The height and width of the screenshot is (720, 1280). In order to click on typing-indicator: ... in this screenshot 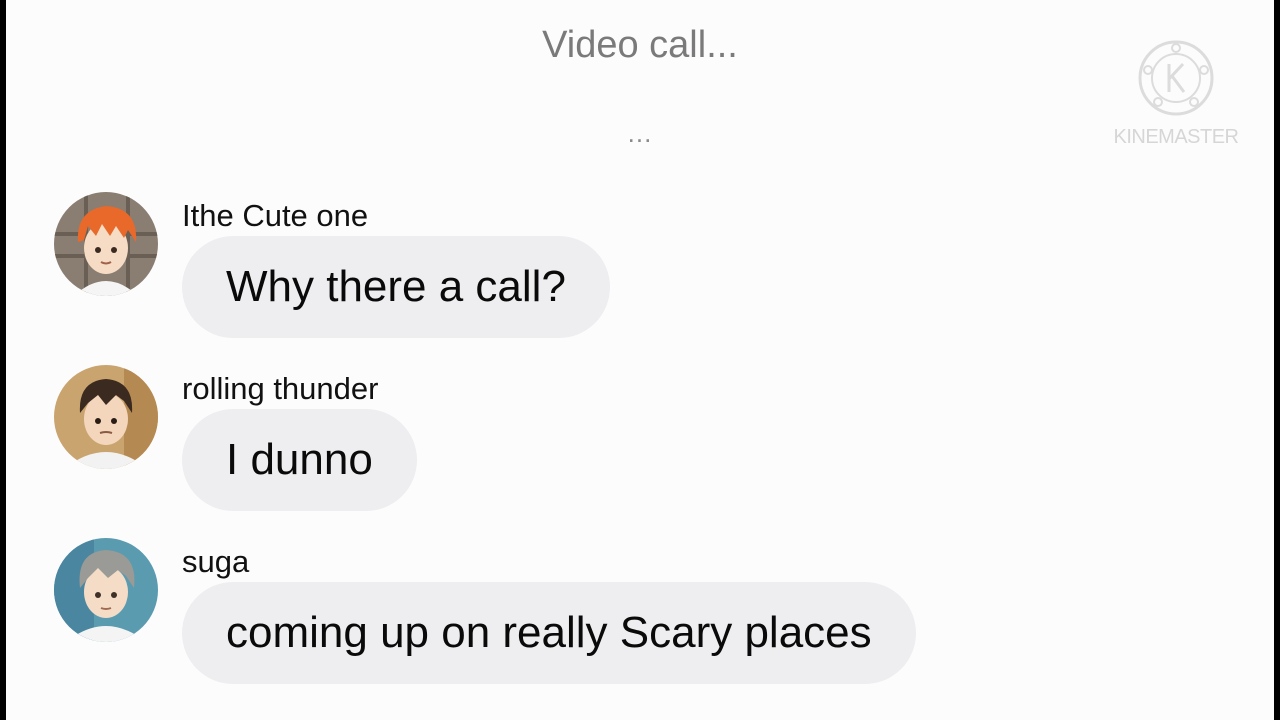, I will do `click(640, 133)`.